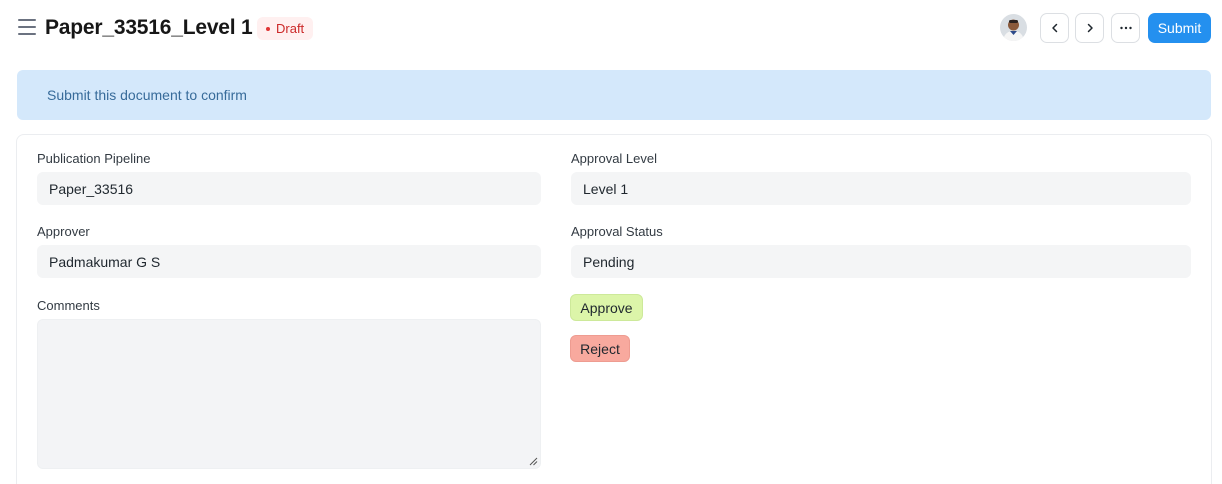 This screenshot has height=484, width=1222. What do you see at coordinates (289, 394) in the screenshot?
I see `comments-textarea` at bounding box center [289, 394].